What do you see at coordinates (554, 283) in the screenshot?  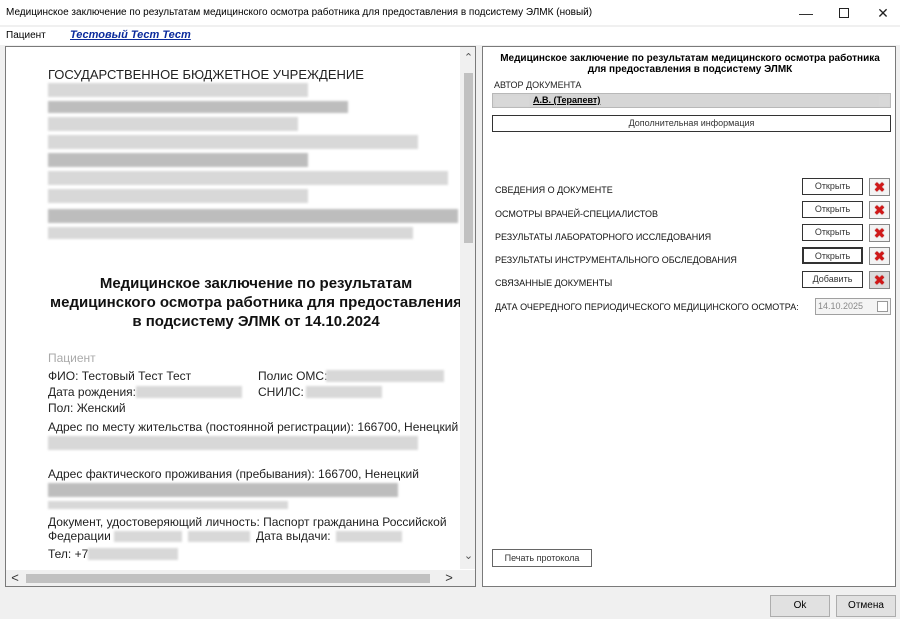 I see `row-label-related-documents: СВЯЗАННЫЕ ДОКУМЕНТЫ` at bounding box center [554, 283].